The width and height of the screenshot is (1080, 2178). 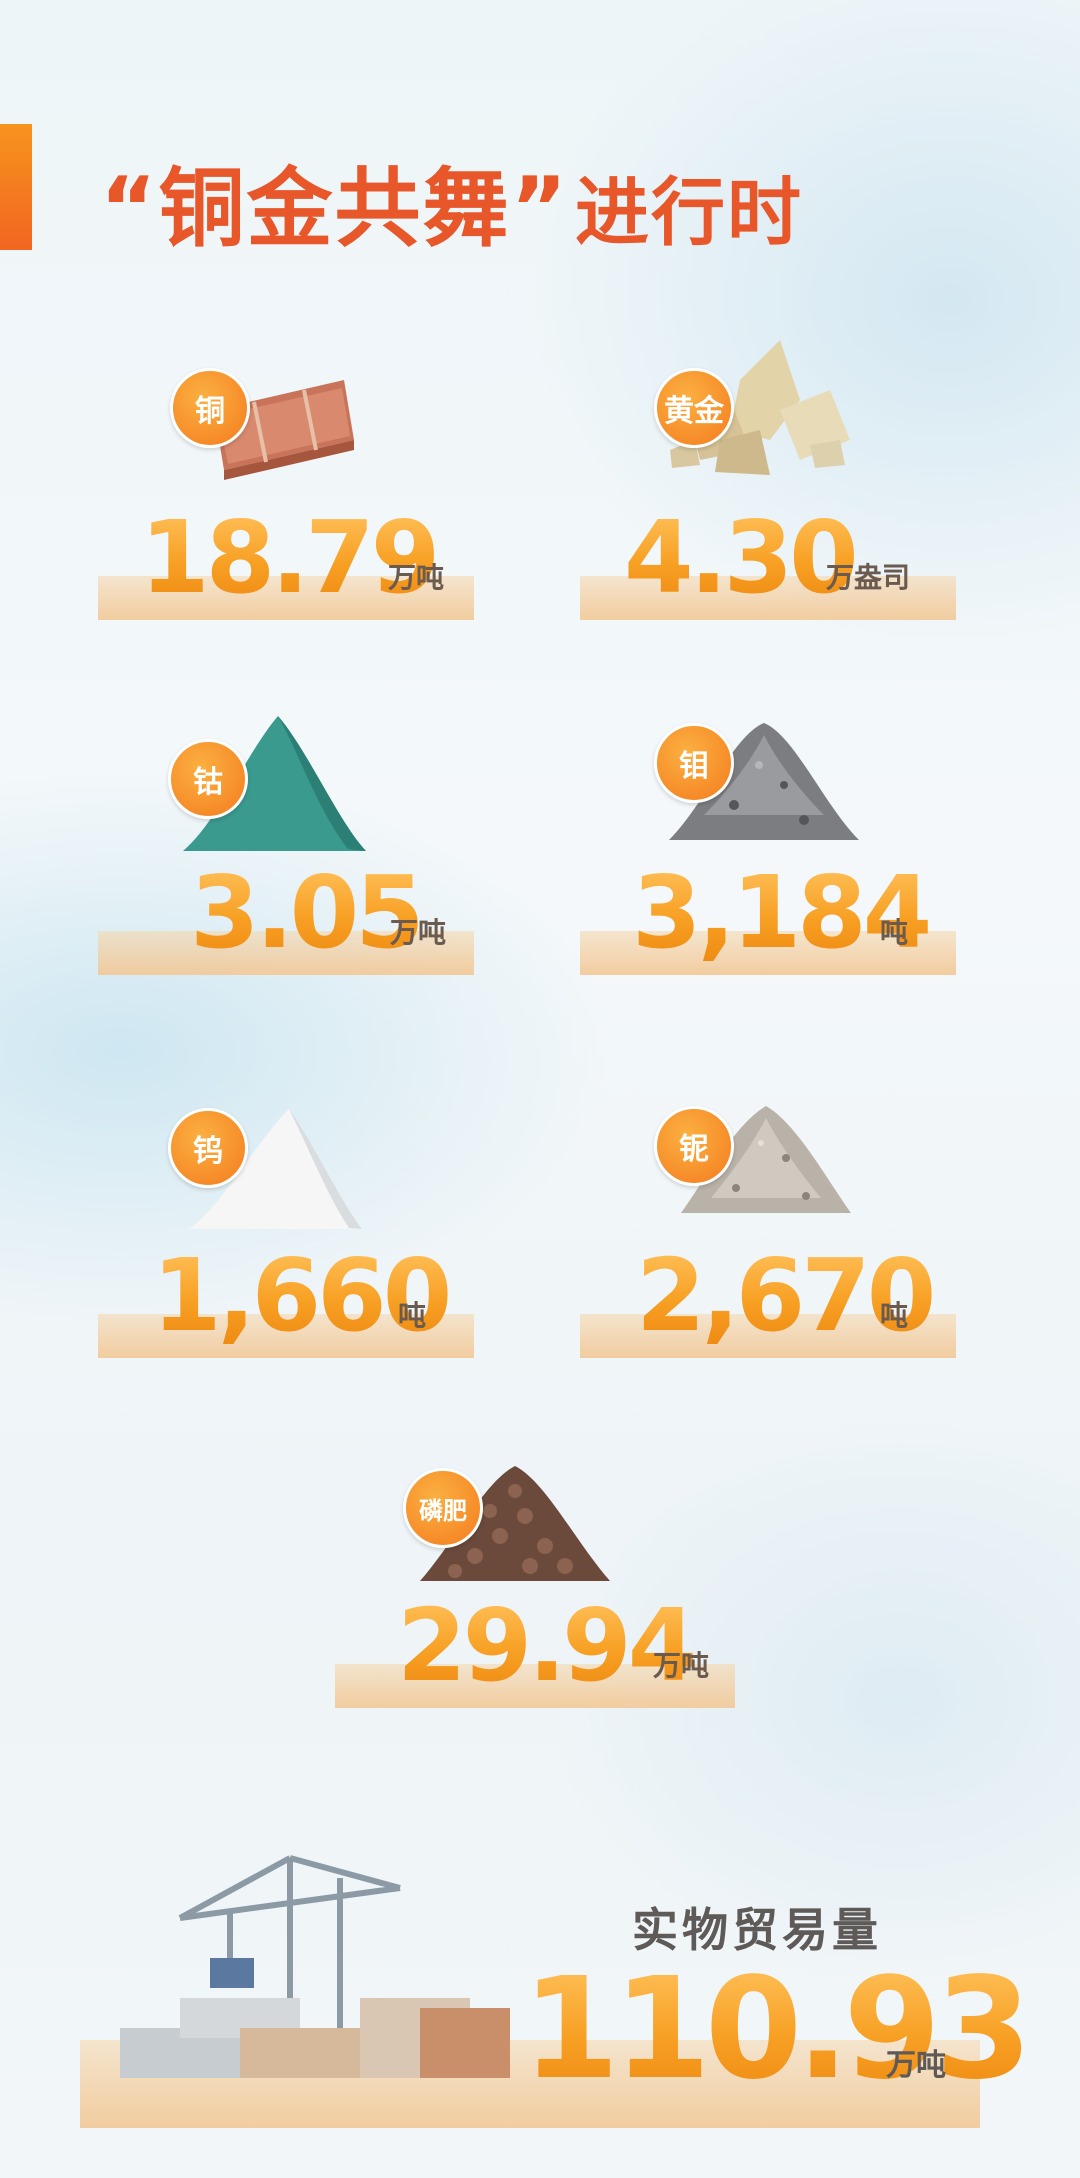 What do you see at coordinates (694, 408) in the screenshot?
I see `badge-gold: 黄金` at bounding box center [694, 408].